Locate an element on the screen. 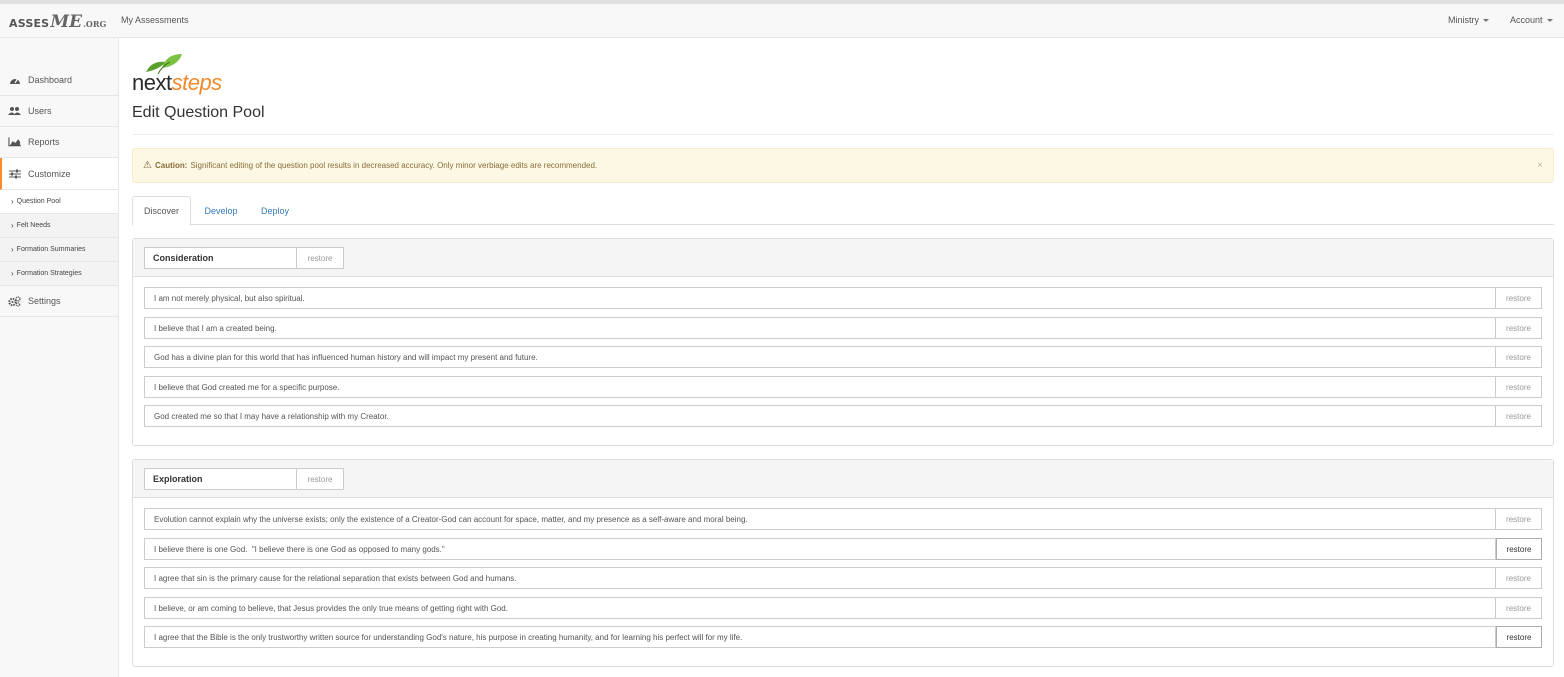  sidebar-item-label: Settings is located at coordinates (44, 301).